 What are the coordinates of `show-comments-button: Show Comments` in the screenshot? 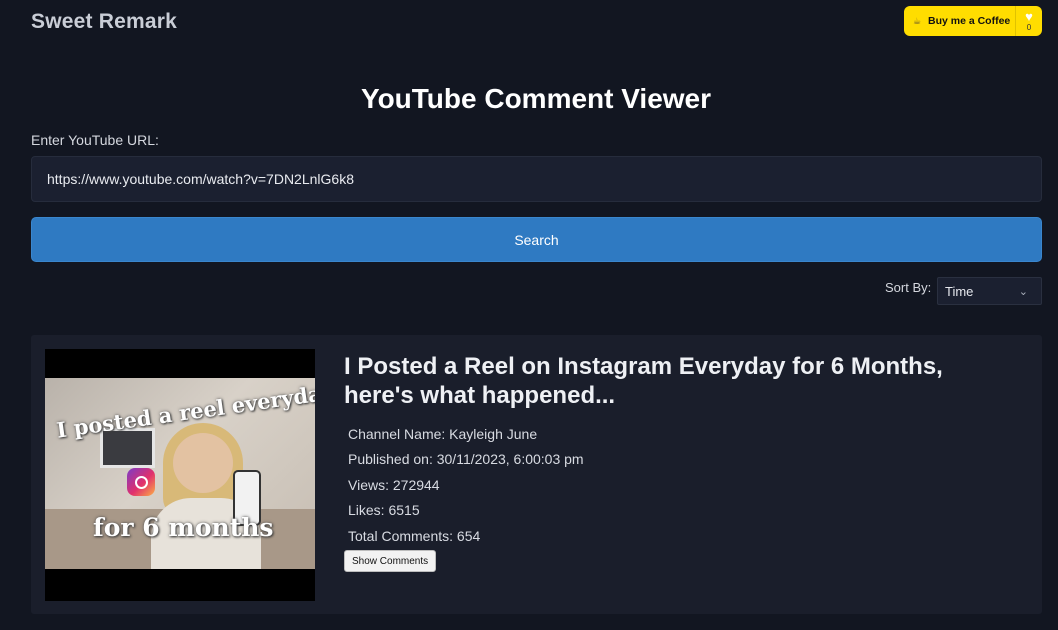 It's located at (390, 561).